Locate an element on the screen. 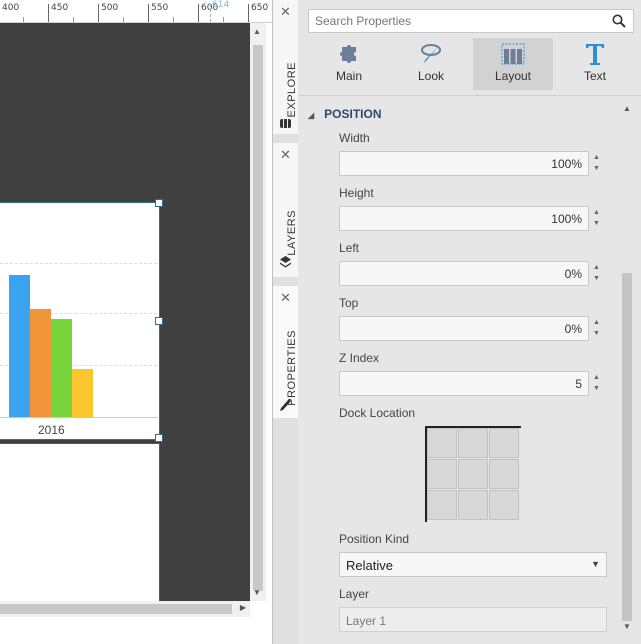  tab-layers: ✕ LAYERS is located at coordinates (285, 210).